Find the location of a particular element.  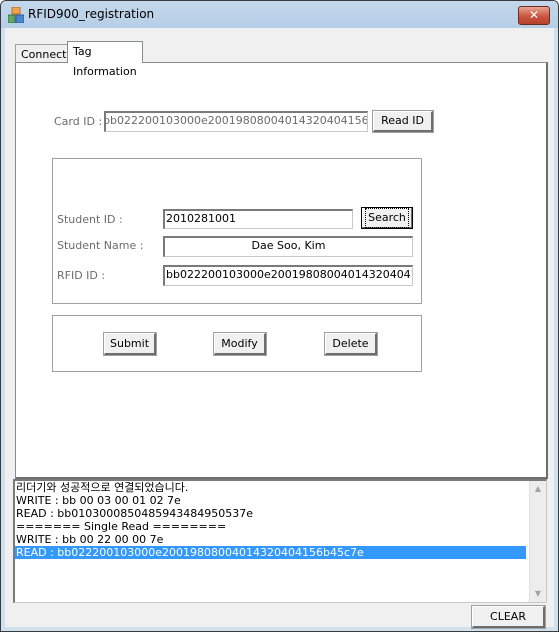

rfid-id-label: RFID ID : is located at coordinates (81, 275).